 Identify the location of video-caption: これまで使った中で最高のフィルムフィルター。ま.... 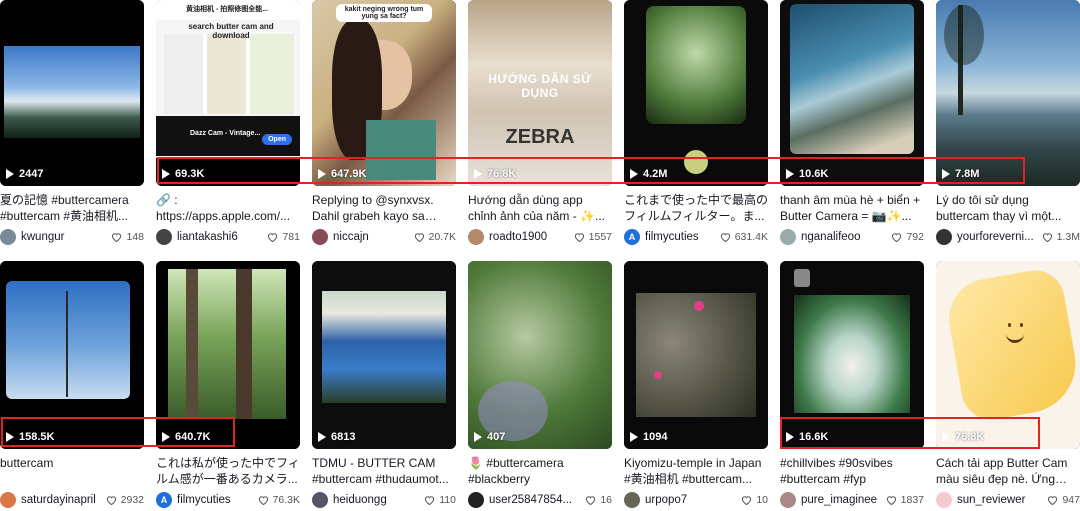
(696, 208).